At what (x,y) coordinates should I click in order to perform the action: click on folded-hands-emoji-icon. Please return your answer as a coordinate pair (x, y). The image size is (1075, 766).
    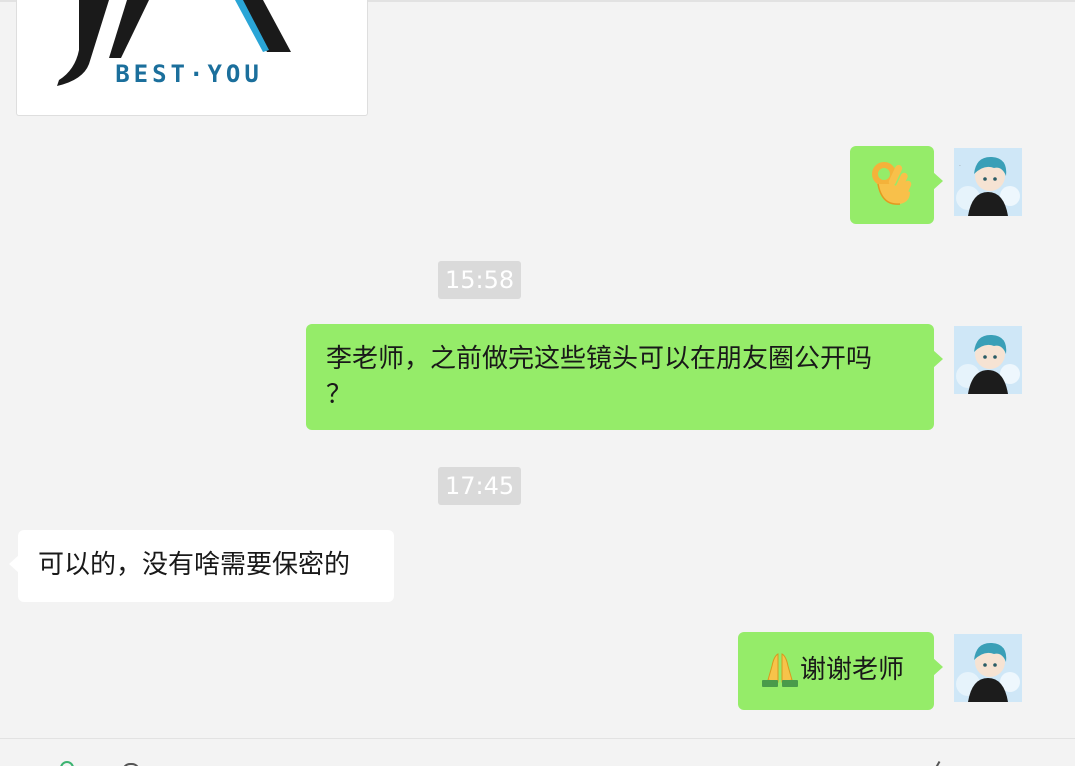
    Looking at the image, I should click on (780, 670).